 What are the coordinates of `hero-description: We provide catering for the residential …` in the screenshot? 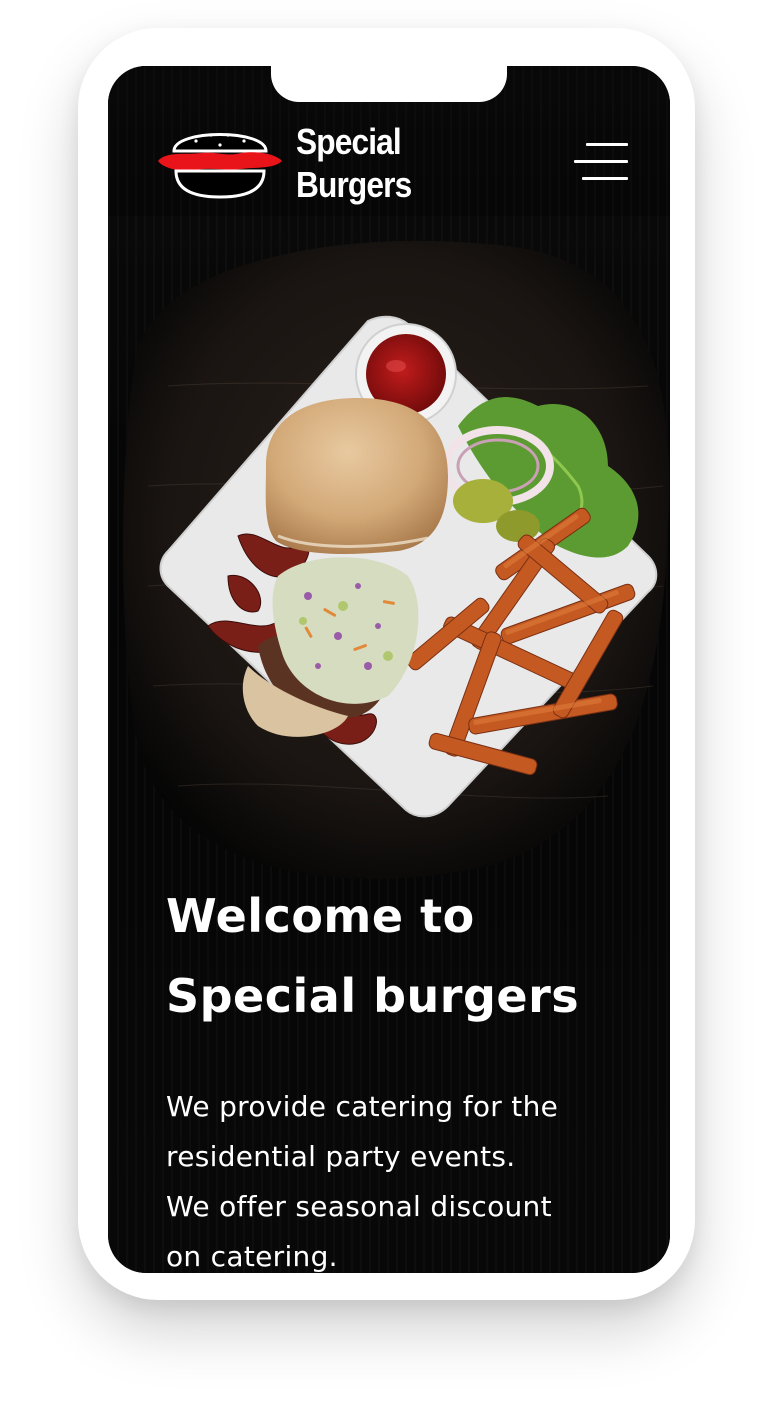 It's located at (391, 1177).